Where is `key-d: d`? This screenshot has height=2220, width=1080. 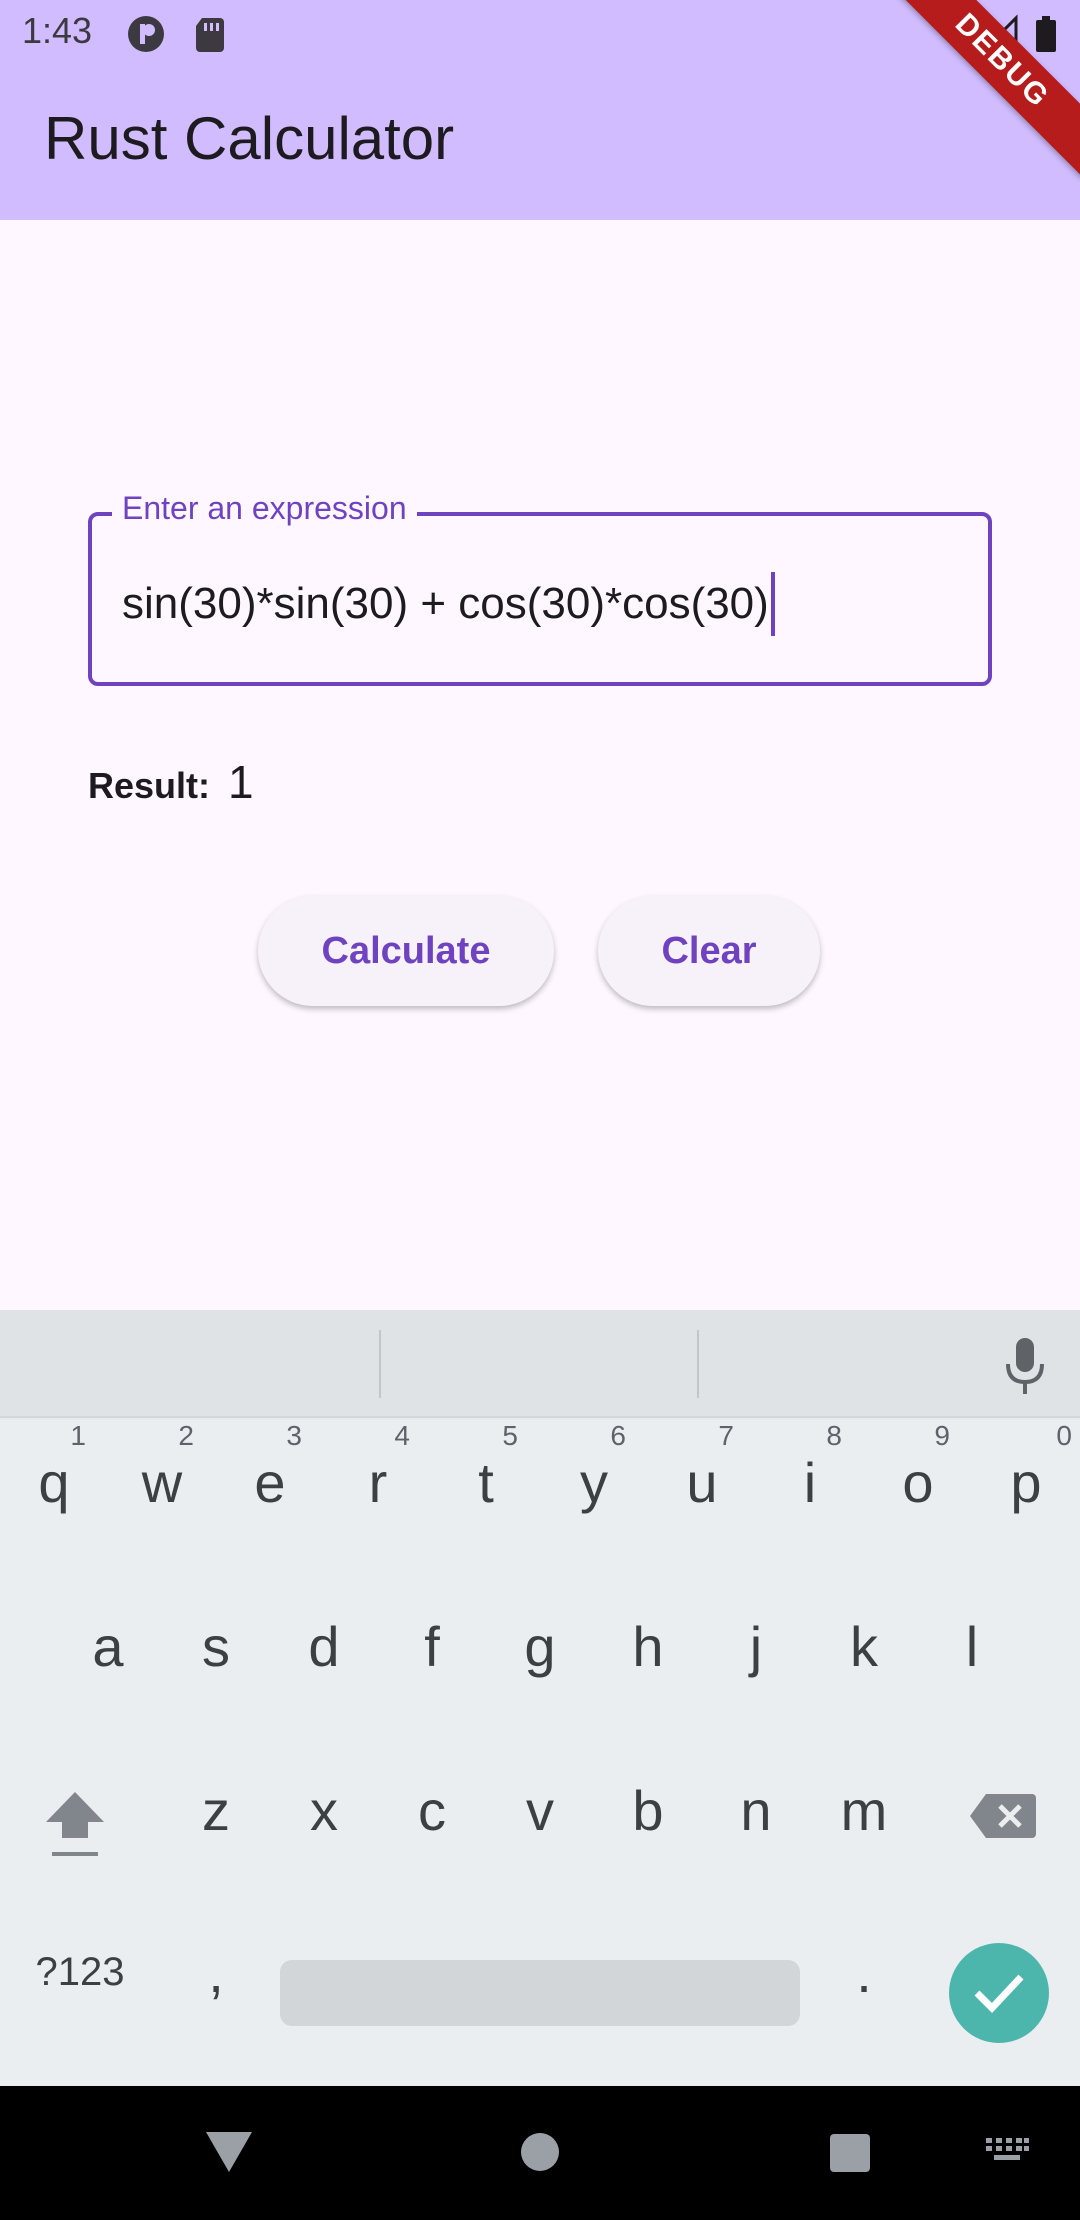
key-d: d is located at coordinates (324, 1644).